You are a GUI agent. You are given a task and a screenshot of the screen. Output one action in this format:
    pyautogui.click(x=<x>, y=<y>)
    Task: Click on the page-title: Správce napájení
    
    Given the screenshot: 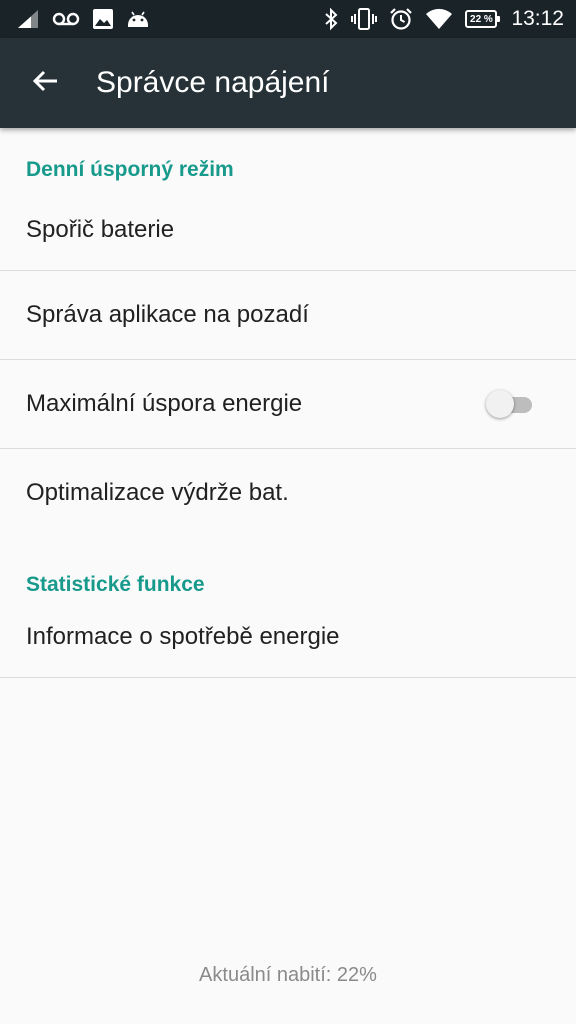 What is the action you would take?
    pyautogui.click(x=213, y=82)
    